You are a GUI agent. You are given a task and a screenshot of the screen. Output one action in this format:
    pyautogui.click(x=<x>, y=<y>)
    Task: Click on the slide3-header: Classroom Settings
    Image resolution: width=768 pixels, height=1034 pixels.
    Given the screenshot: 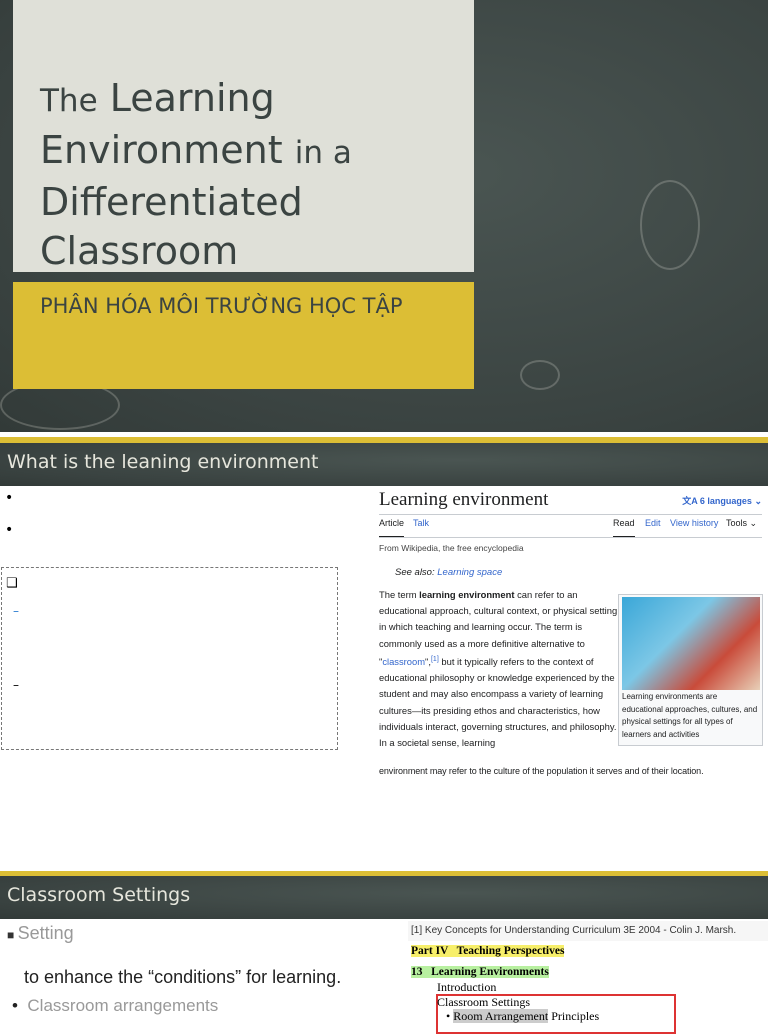 What is the action you would take?
    pyautogui.click(x=384, y=897)
    